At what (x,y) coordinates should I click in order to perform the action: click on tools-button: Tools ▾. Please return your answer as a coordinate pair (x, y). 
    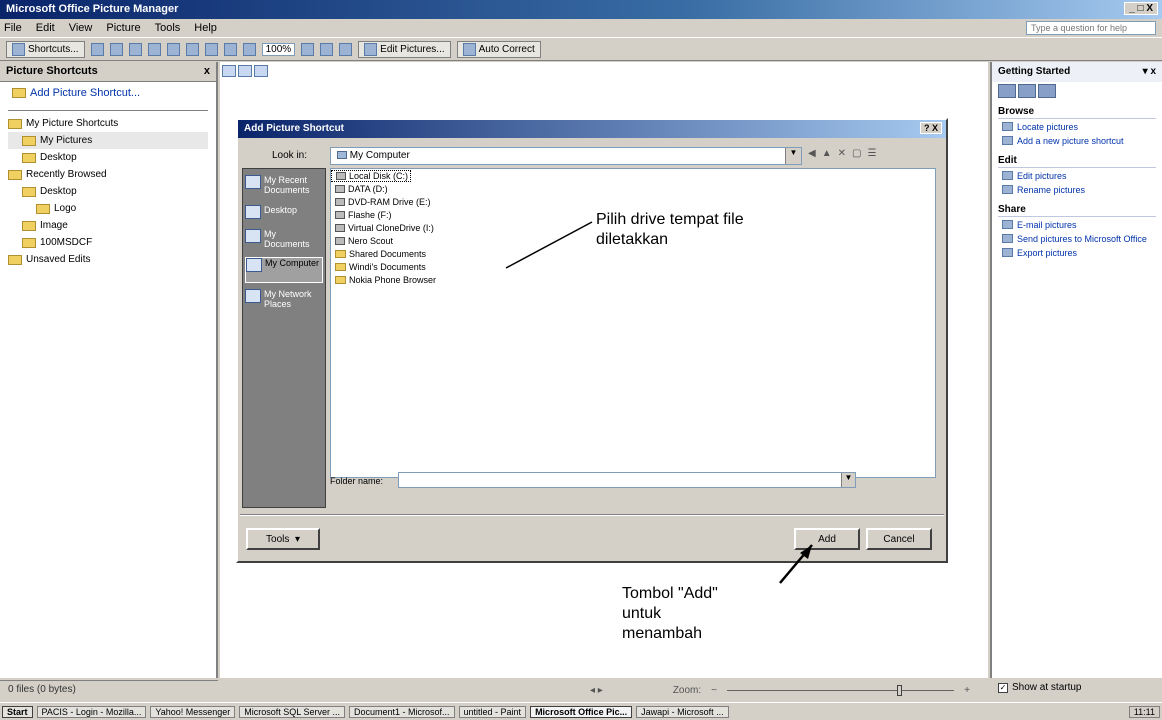
    Looking at the image, I should click on (283, 539).